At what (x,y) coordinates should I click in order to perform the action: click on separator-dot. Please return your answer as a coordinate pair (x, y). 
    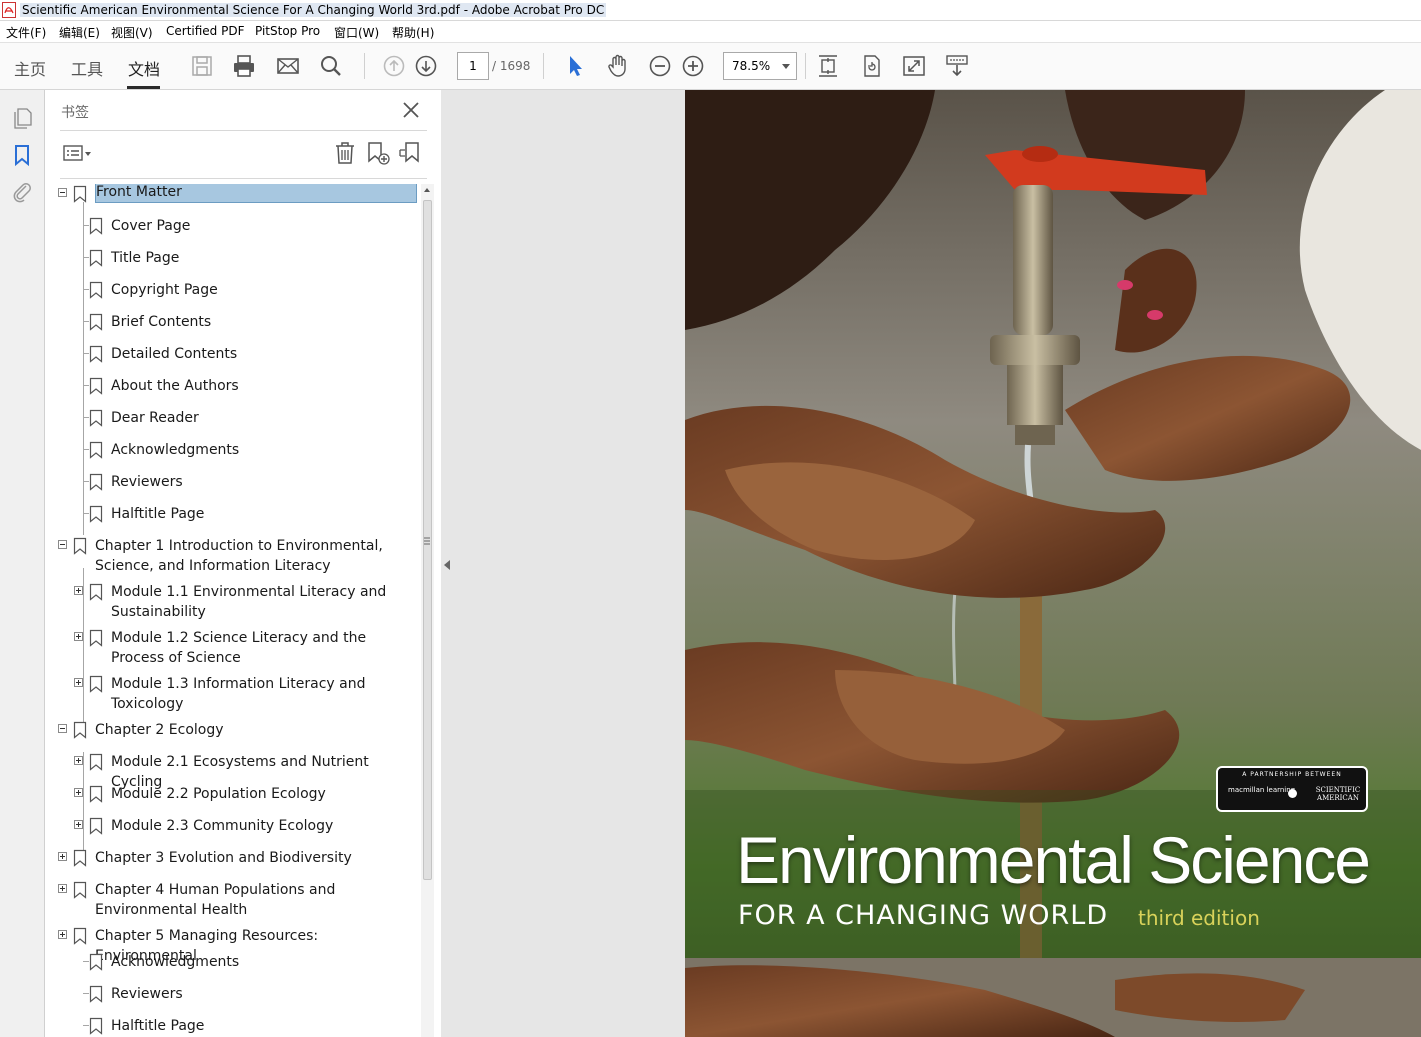
    Looking at the image, I should click on (1292, 793).